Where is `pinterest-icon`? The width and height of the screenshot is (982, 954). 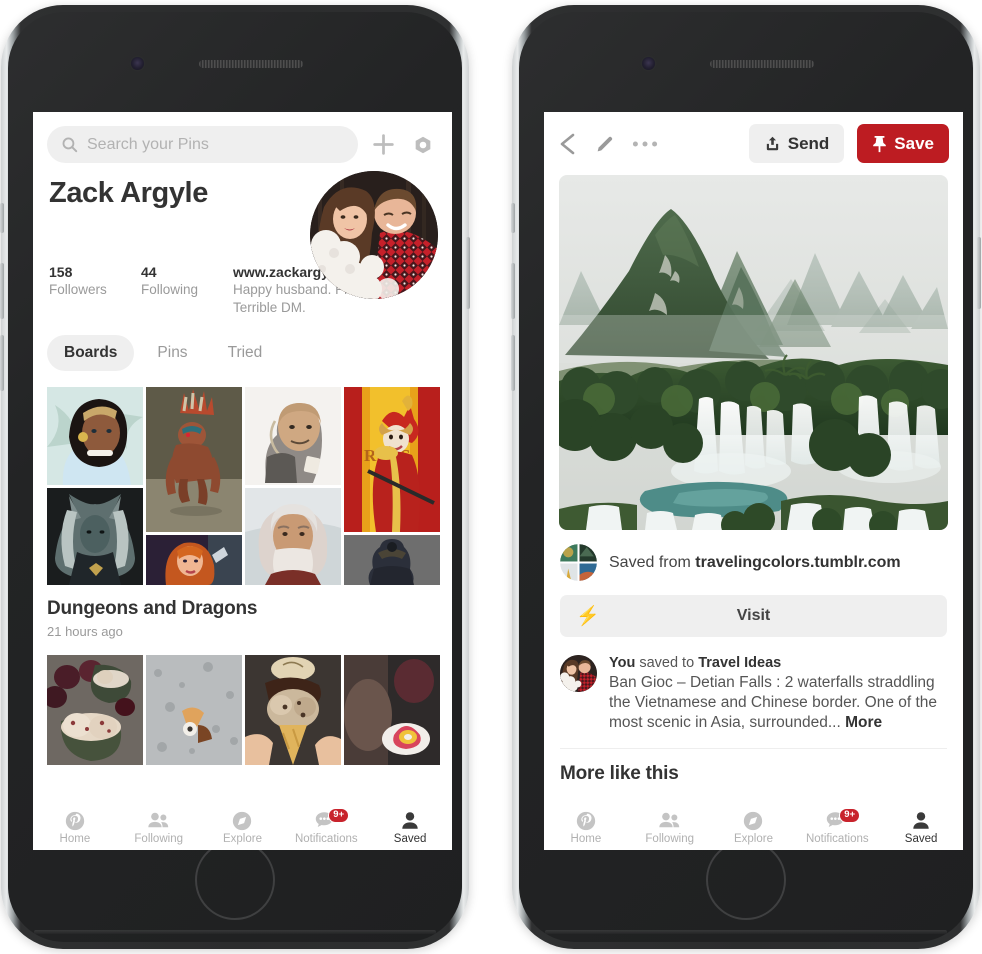 pinterest-icon is located at coordinates (75, 821).